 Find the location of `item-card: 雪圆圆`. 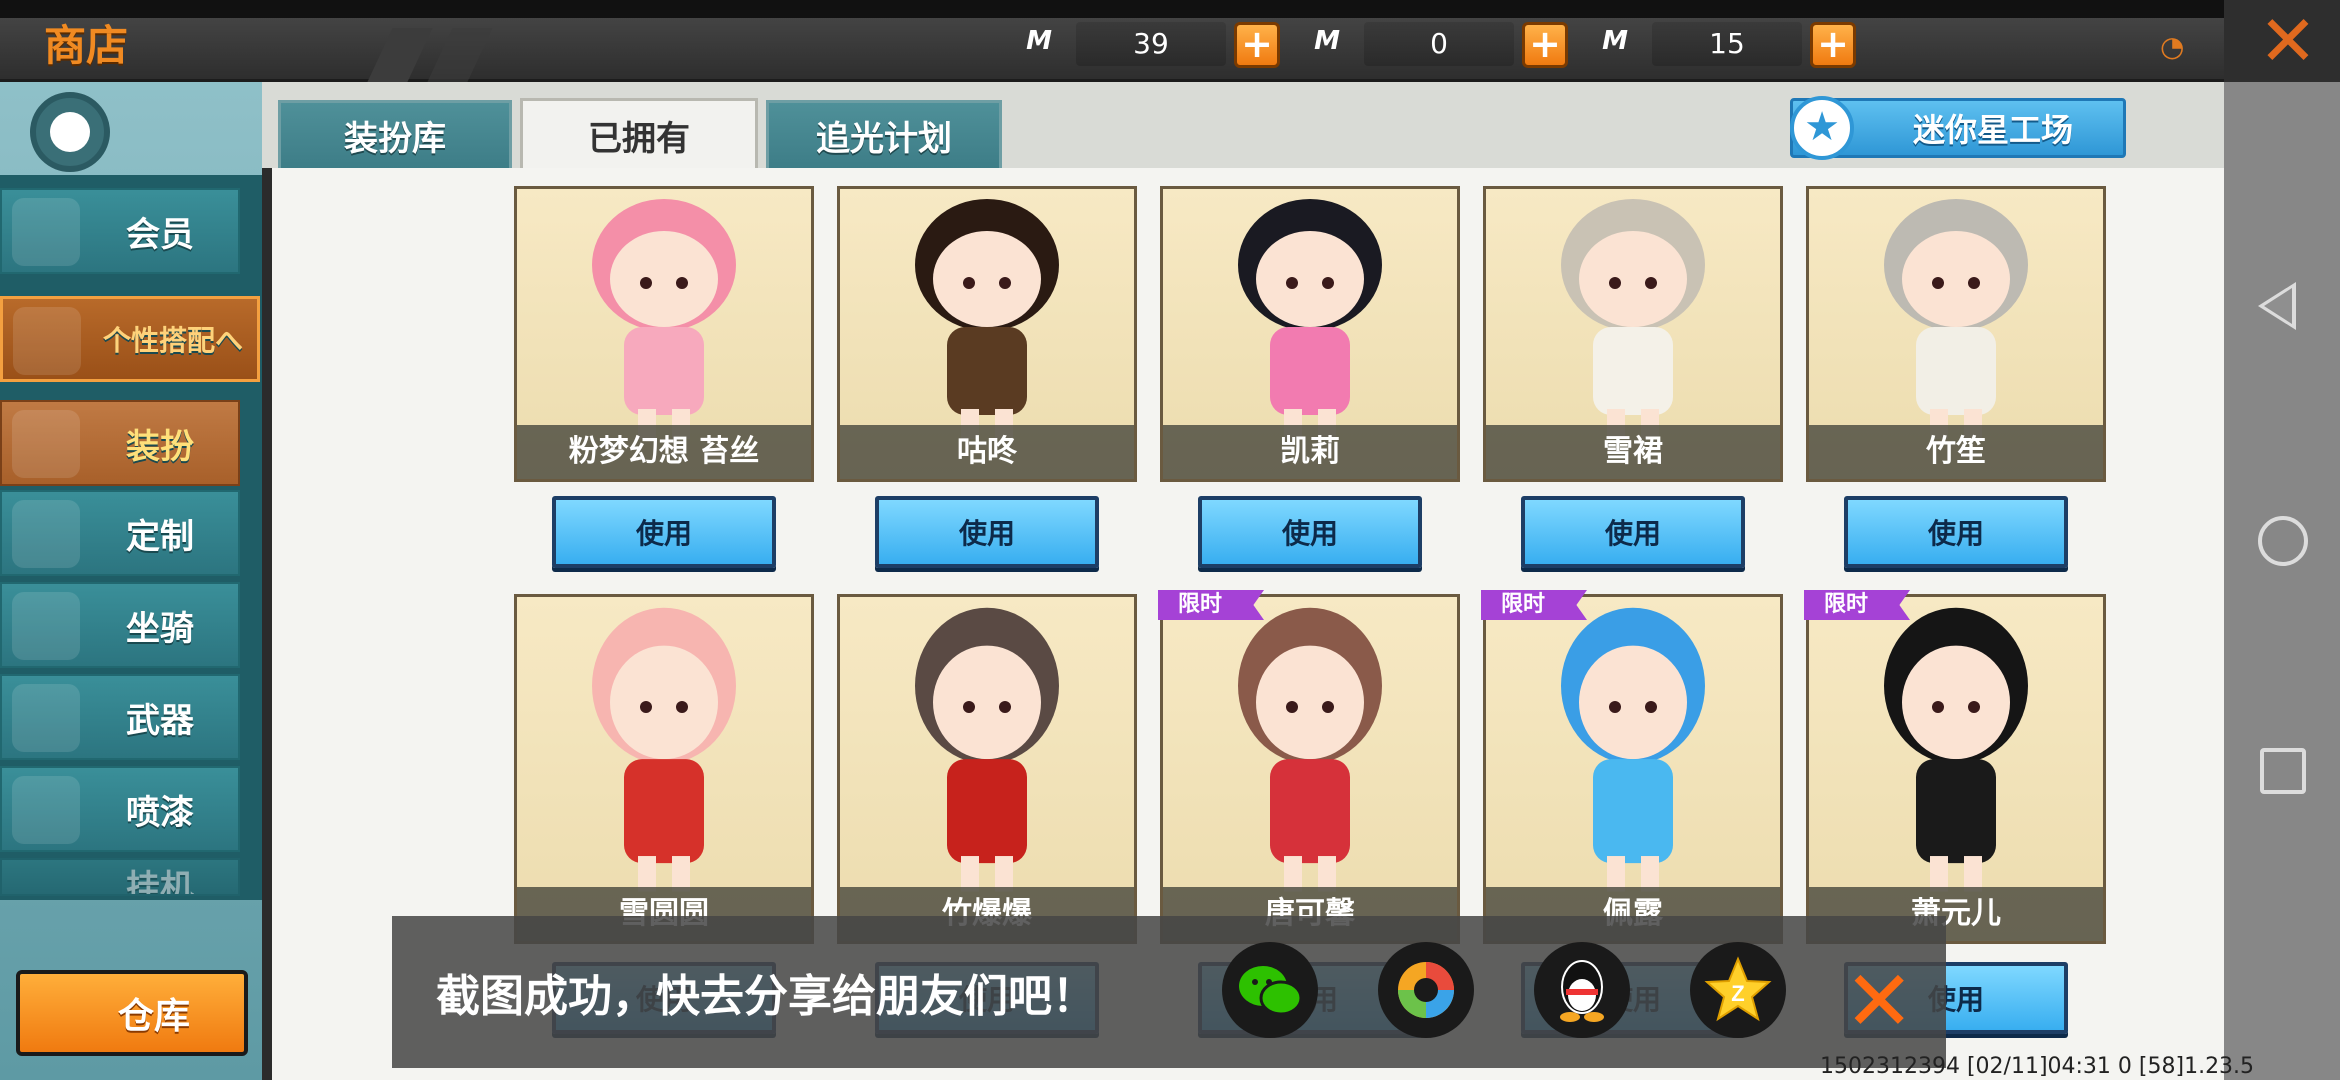

item-card: 雪圆圆 is located at coordinates (664, 769).